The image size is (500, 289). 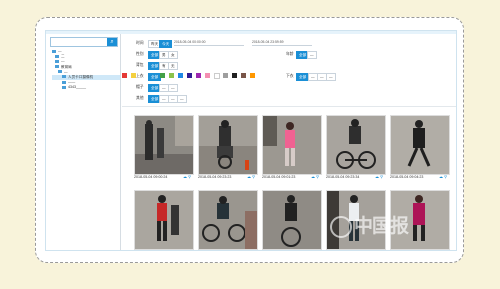 What do you see at coordinates (173, 54) in the screenshot?
I see `gender-option: 女` at bounding box center [173, 54].